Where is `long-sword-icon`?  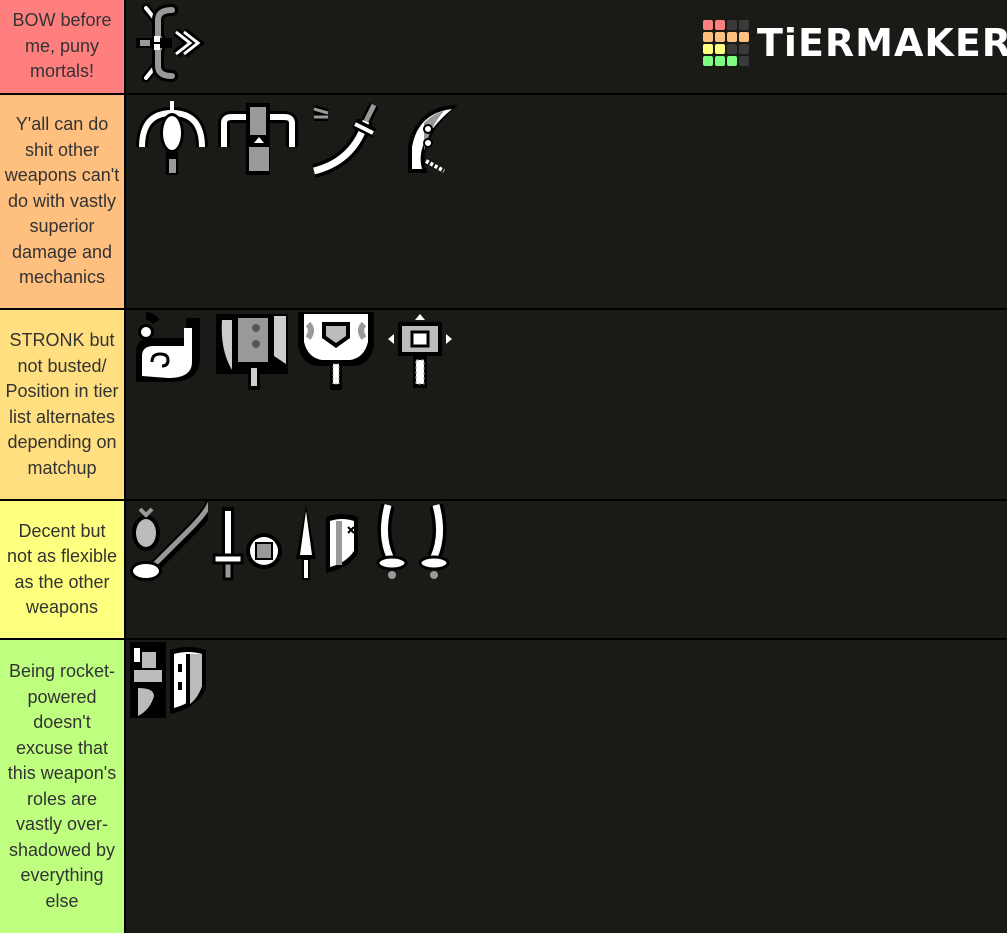 long-sword-icon is located at coordinates (346, 139).